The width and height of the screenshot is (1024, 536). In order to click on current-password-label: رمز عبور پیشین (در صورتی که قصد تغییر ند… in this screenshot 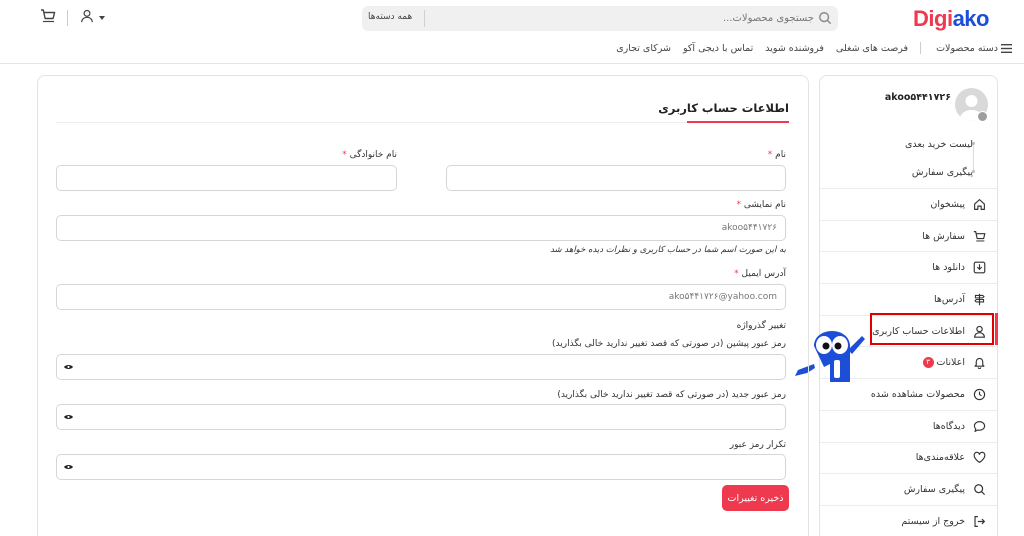, I will do `click(669, 344)`.